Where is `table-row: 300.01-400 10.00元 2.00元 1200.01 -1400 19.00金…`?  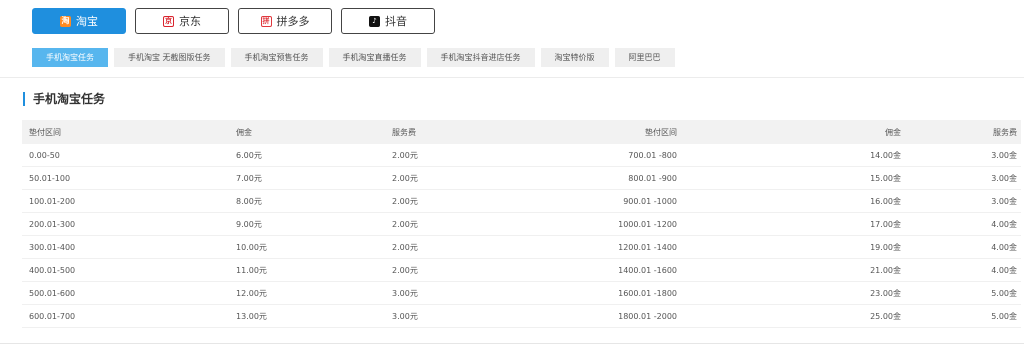 table-row: 300.01-400 10.00元 2.00元 1200.01 -1400 19.00金… is located at coordinates (521, 247).